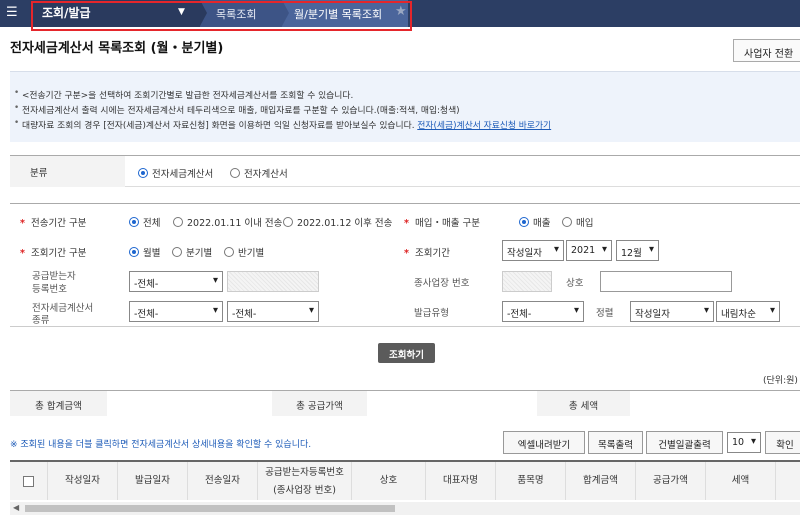  What do you see at coordinates (684, 442) in the screenshot?
I see `bulk-print-button: 건별일괄출력` at bounding box center [684, 442].